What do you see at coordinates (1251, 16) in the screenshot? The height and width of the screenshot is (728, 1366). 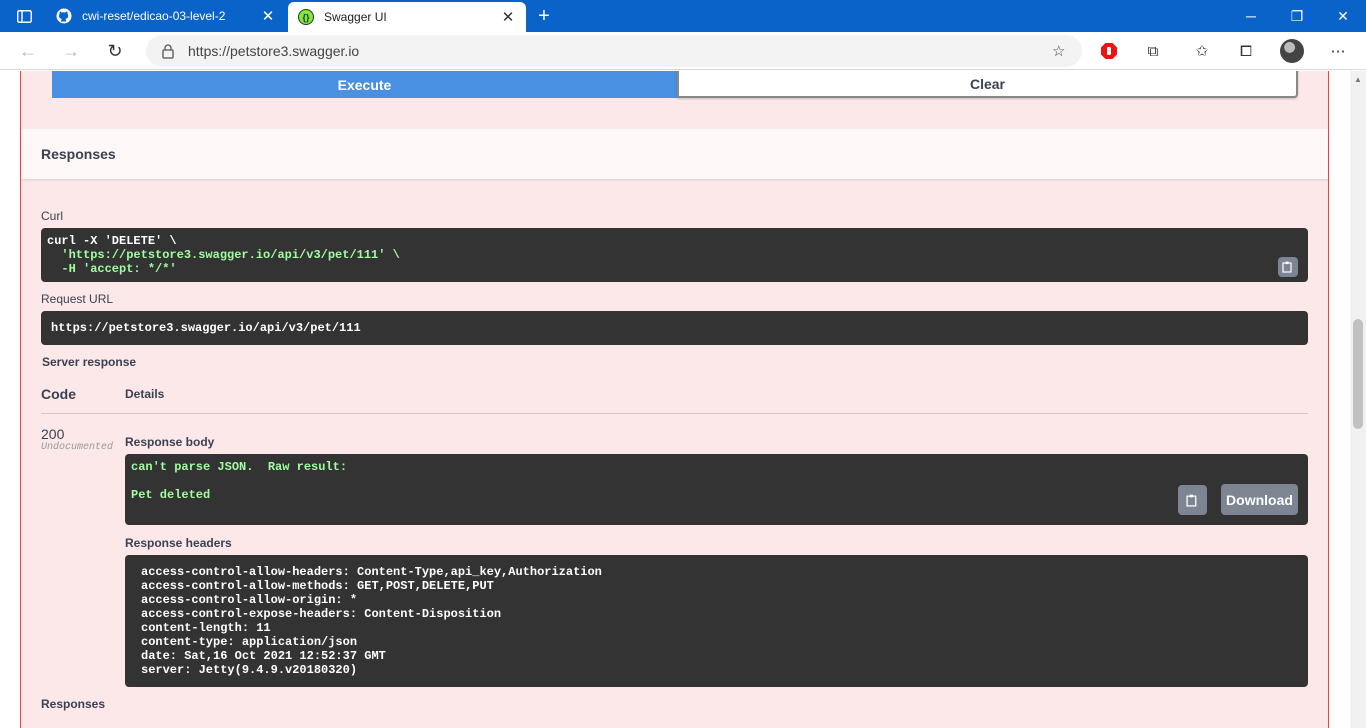 I see `minimize-button: ─` at bounding box center [1251, 16].